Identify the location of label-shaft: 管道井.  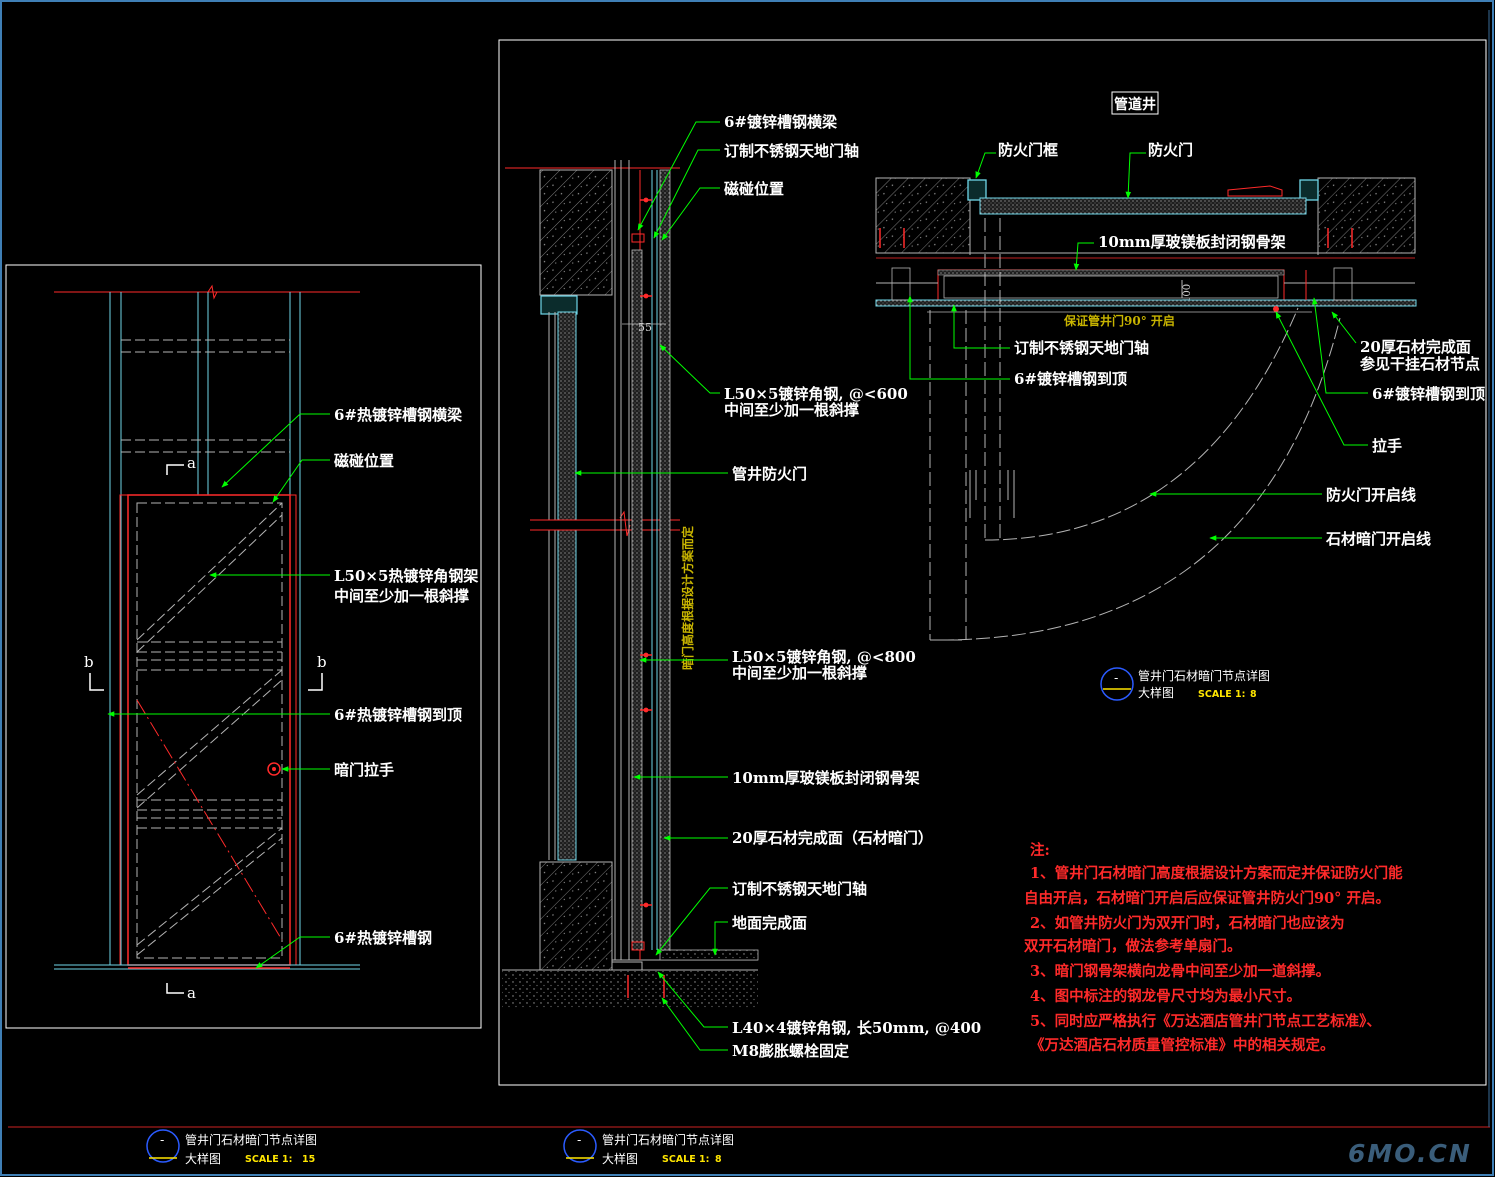
(1135, 104).